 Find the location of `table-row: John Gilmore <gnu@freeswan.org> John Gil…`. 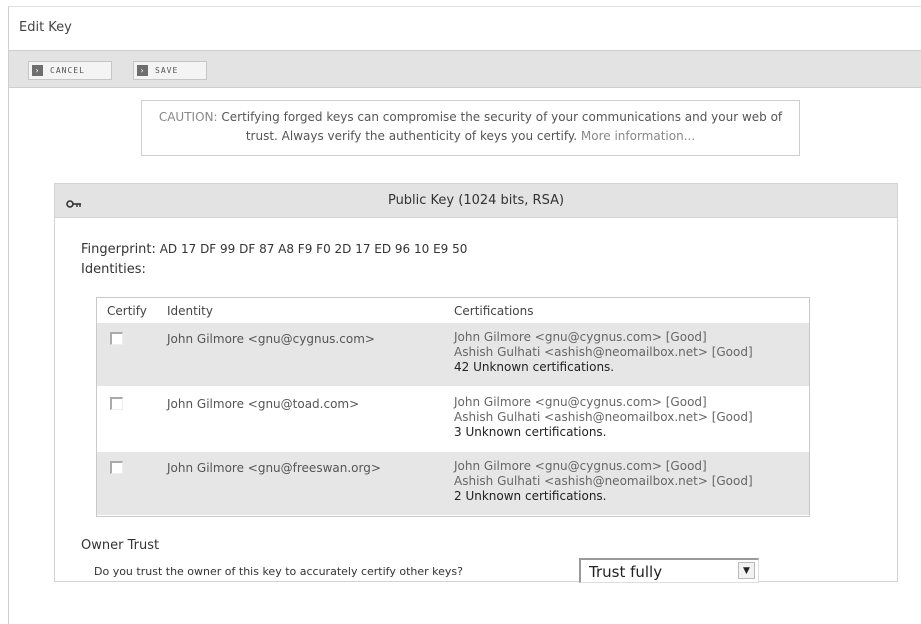

table-row: John Gilmore <gnu@freeswan.org> John Gil… is located at coordinates (453, 483).